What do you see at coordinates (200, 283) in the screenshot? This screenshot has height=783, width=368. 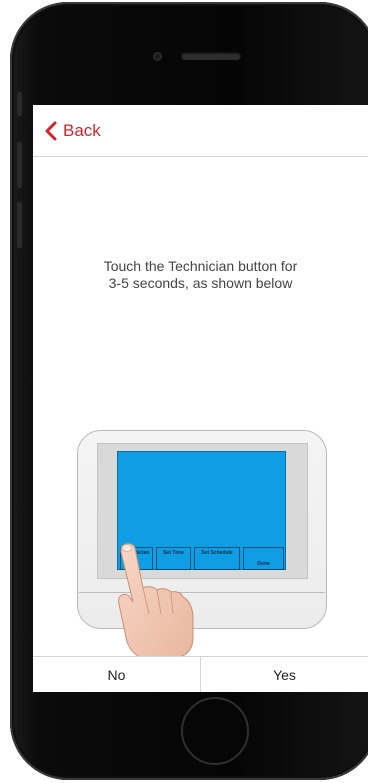 I see `instruction-line-2: 3-5 seconds, as shown below` at bounding box center [200, 283].